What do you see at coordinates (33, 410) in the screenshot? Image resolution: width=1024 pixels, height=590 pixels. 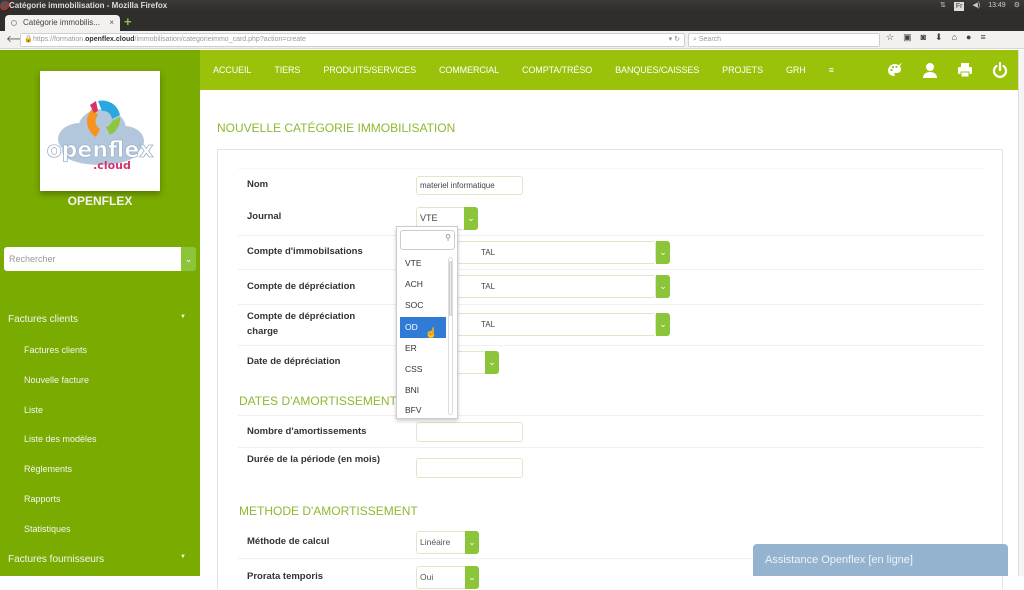 I see `sidebar-item-liste: Liste` at bounding box center [33, 410].